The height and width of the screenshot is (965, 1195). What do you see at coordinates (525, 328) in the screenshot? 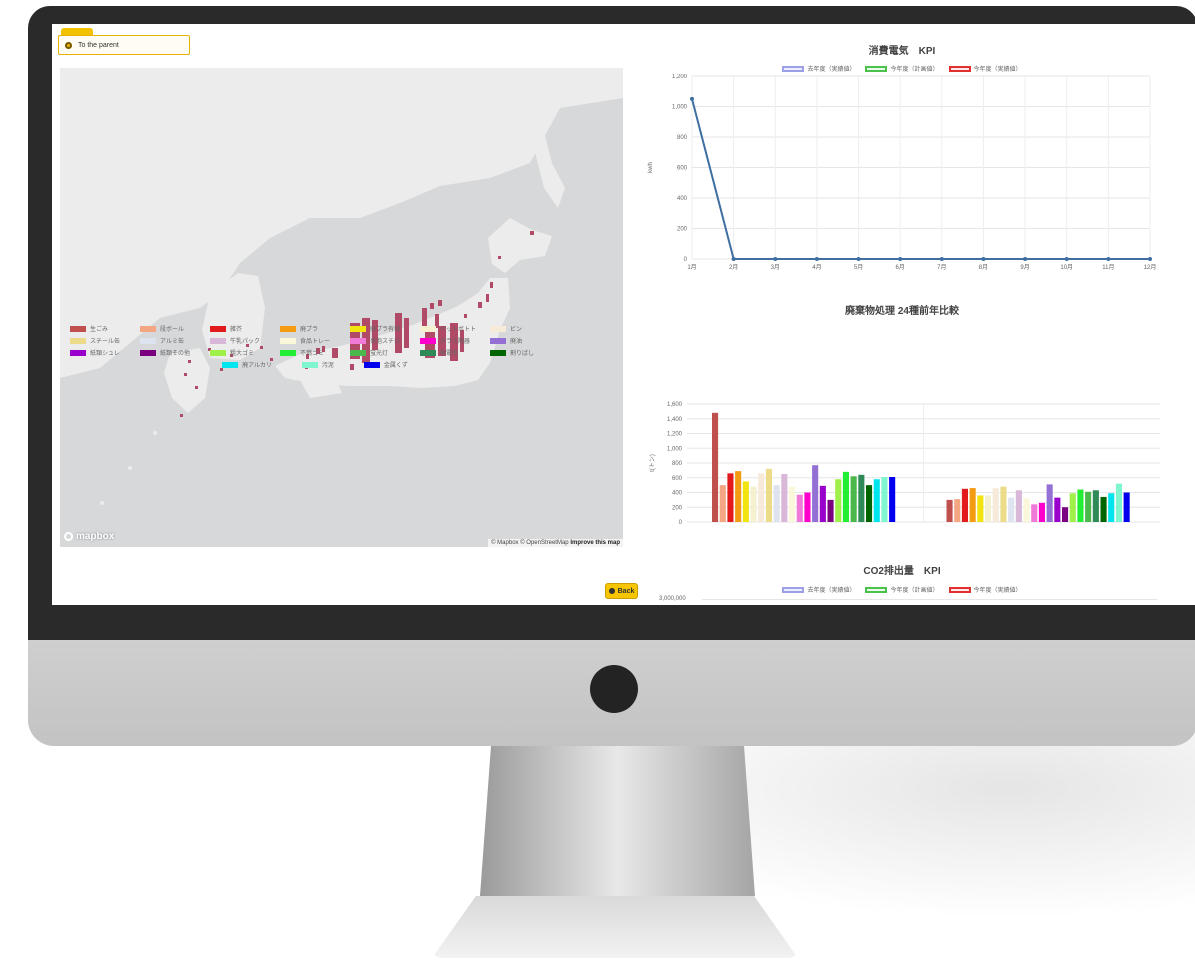
I see `legend-item: ビン` at bounding box center [525, 328].